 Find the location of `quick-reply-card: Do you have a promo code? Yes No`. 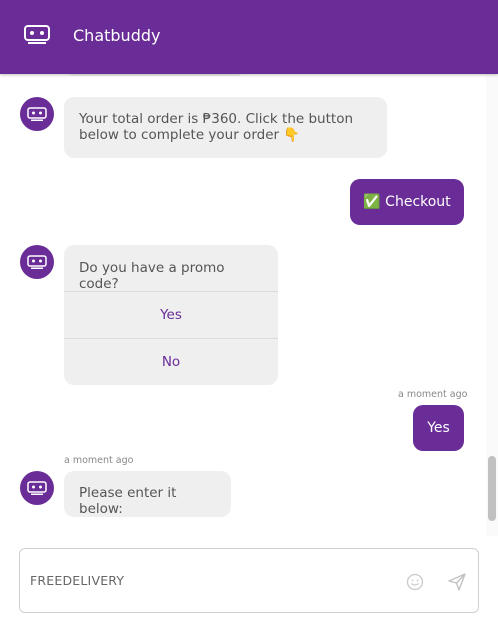

quick-reply-card: Do you have a promo code? Yes No is located at coordinates (171, 315).